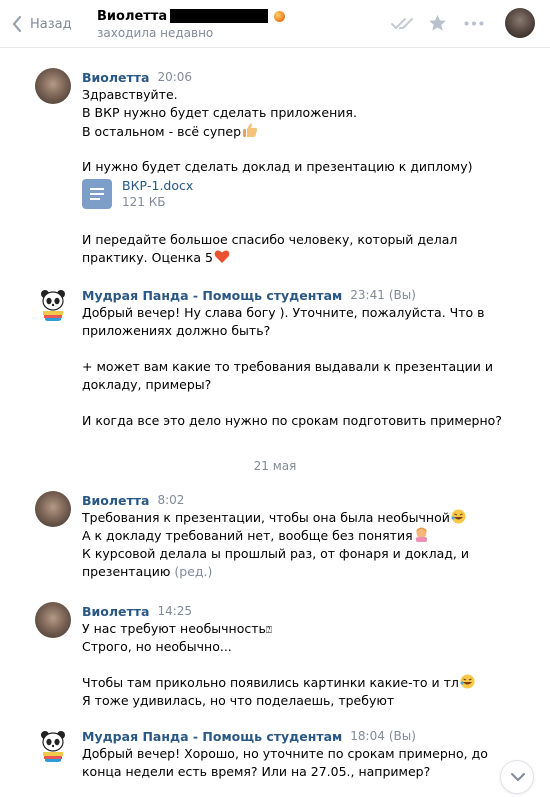  Describe the element at coordinates (191, 23) in the screenshot. I see `contact-info: Виолетта заходила недавно` at that location.